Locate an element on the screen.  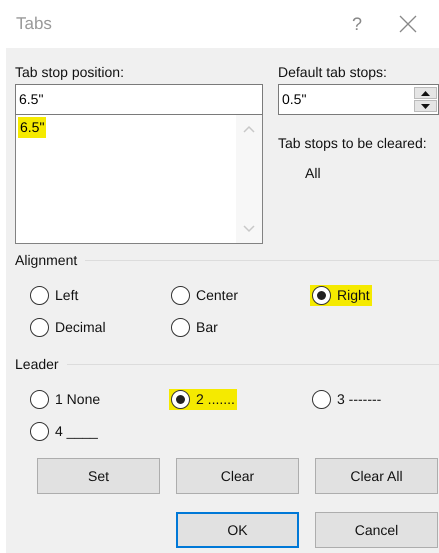
radio-label: Center is located at coordinates (217, 295).